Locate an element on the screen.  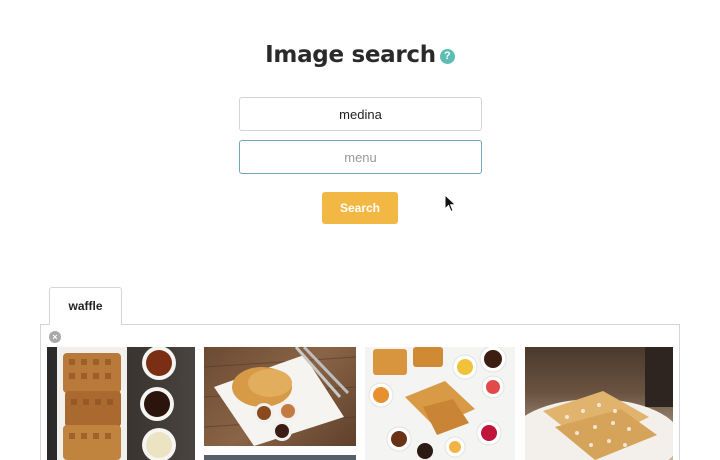
page-title: Image search is located at coordinates (350, 55).